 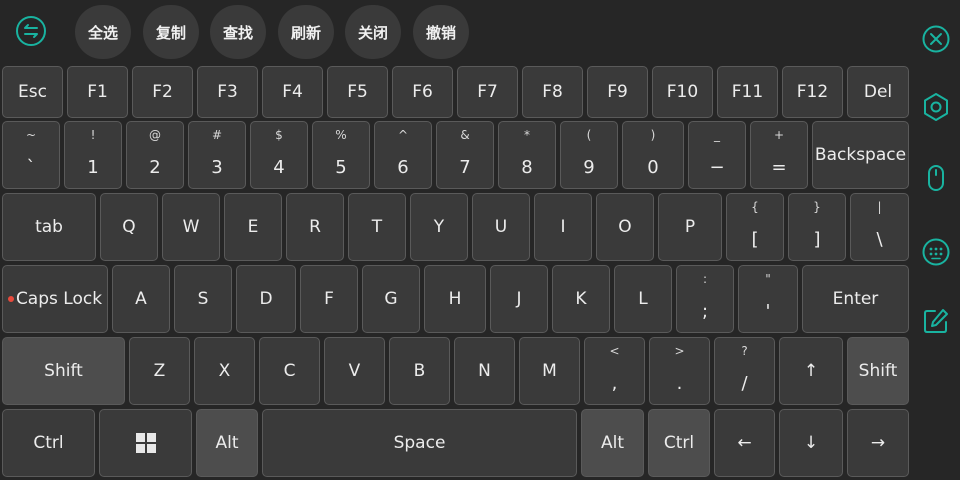 What do you see at coordinates (354, 371) in the screenshot?
I see `key-v: V` at bounding box center [354, 371].